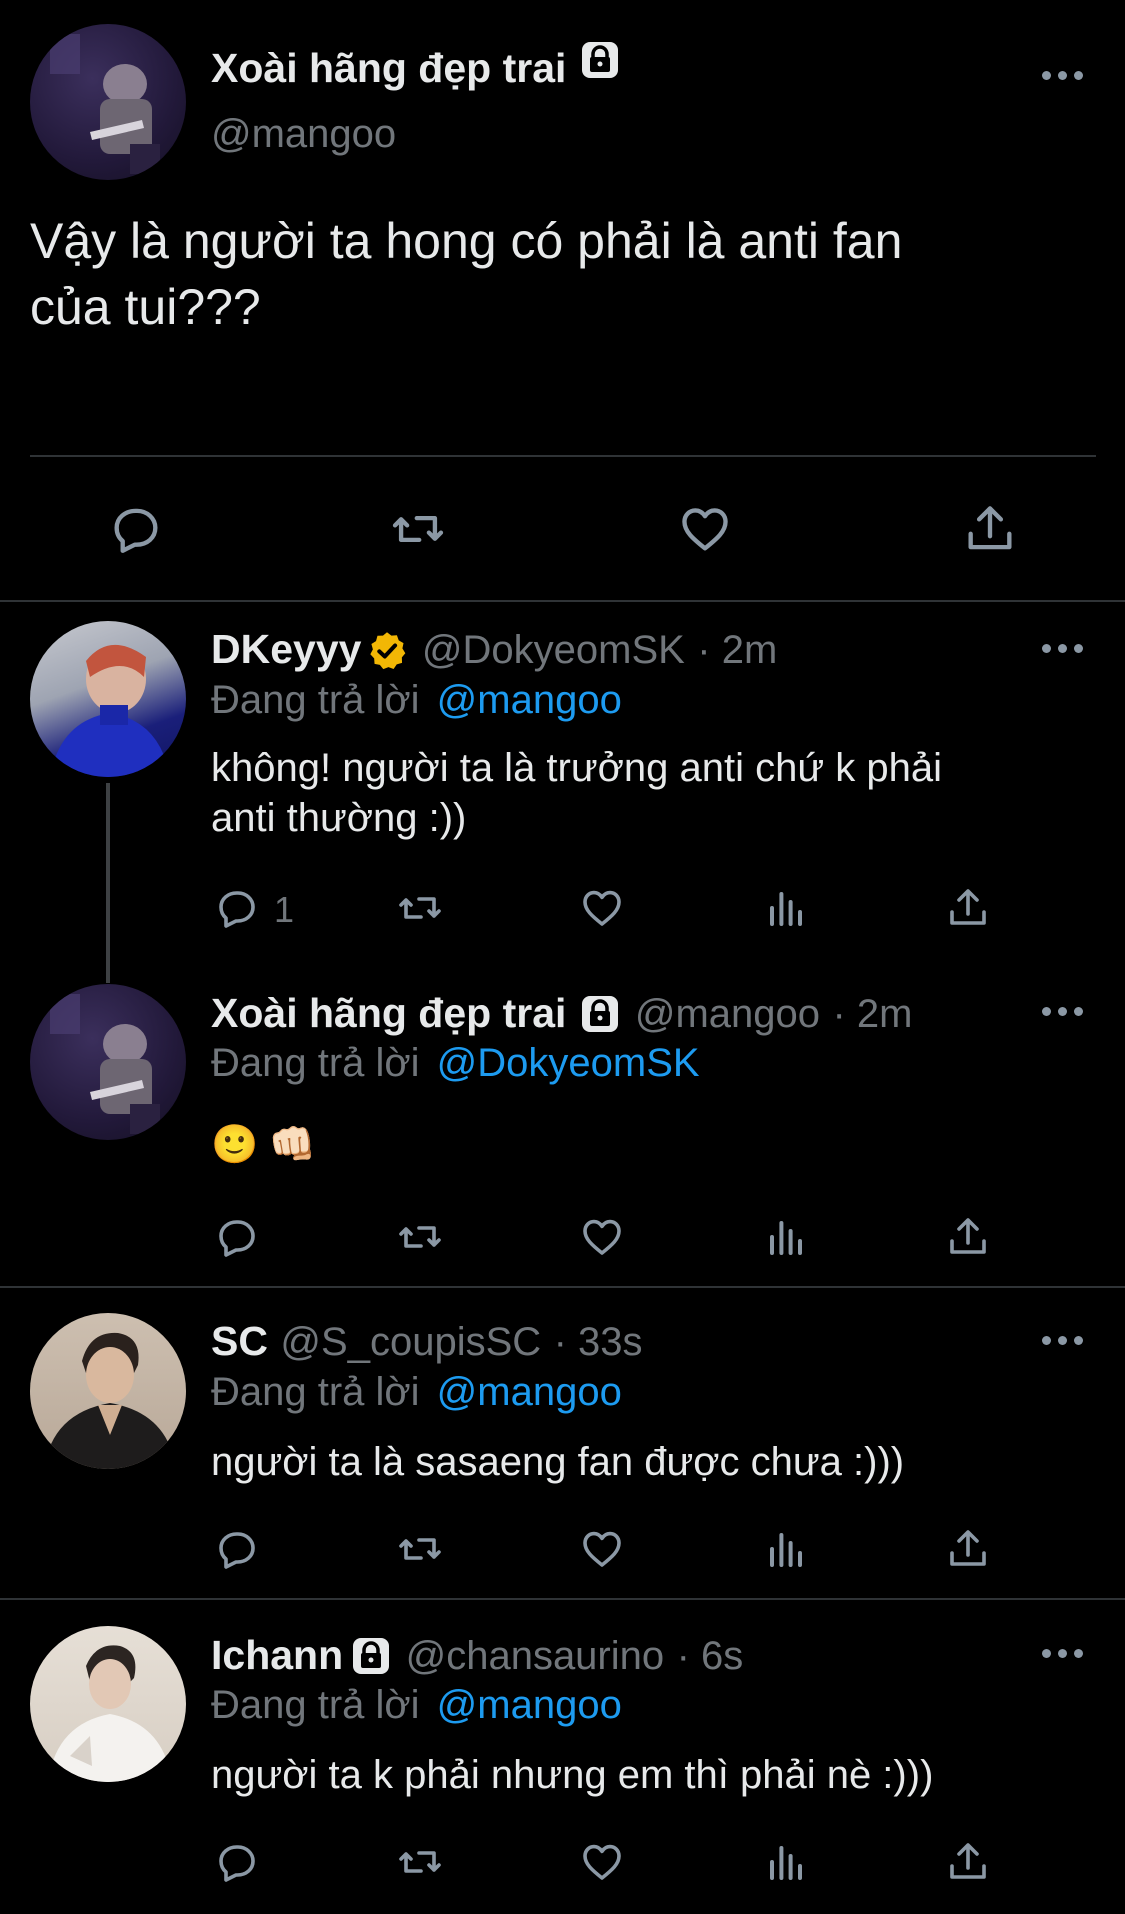 The image size is (1125, 1914). Describe the element at coordinates (553, 650) in the screenshot. I see `author-handle: @DokyeomSK` at that location.